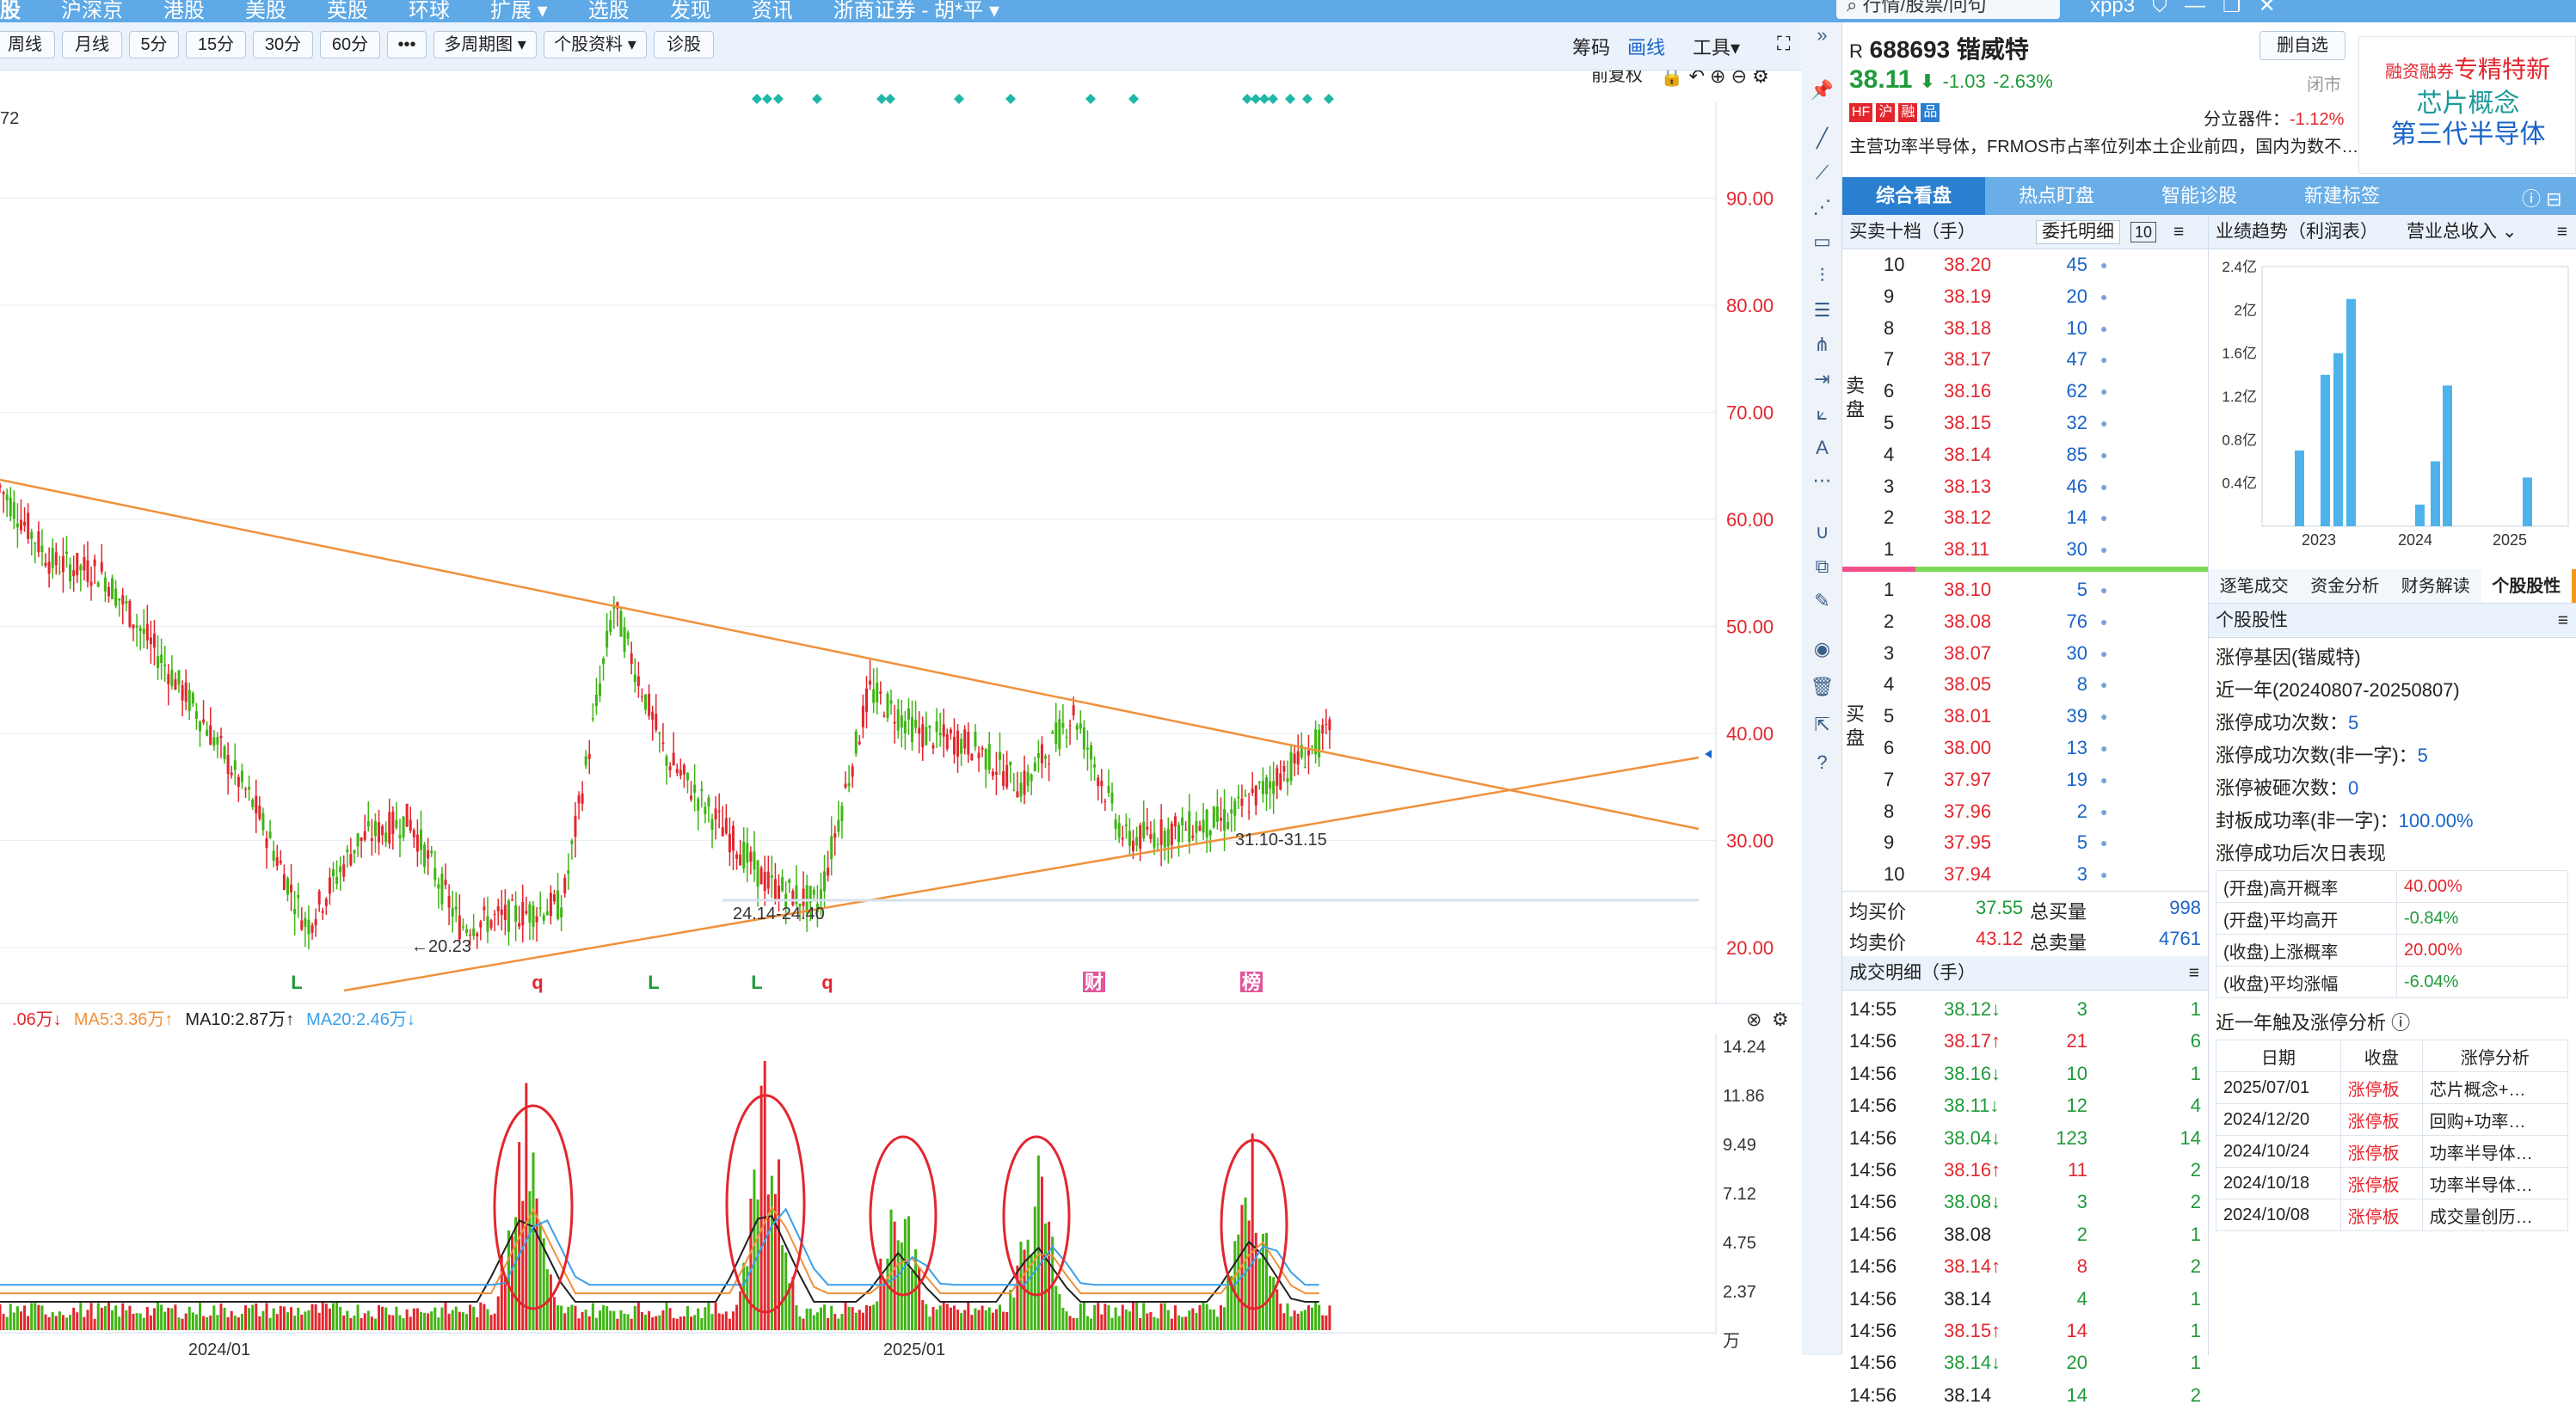 Image resolution: width=2576 pixels, height=1411 pixels. I want to click on sell-row: 238.1214●, so click(2025, 517).